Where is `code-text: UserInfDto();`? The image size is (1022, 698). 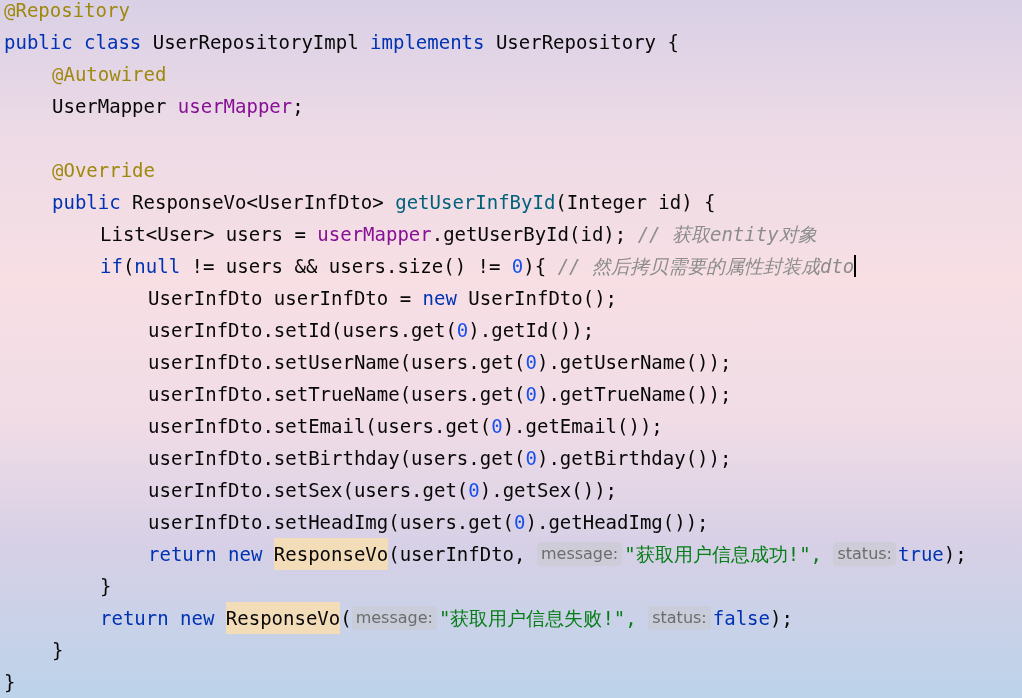 code-text: UserInfDto(); is located at coordinates (543, 298).